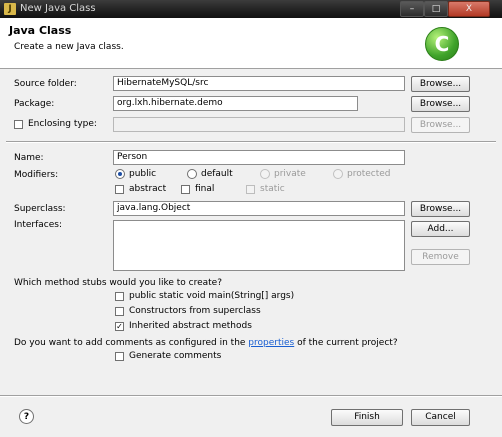 This screenshot has height=437, width=502. What do you see at coordinates (185, 189) in the screenshot?
I see `modifier-final-checkbox` at bounding box center [185, 189].